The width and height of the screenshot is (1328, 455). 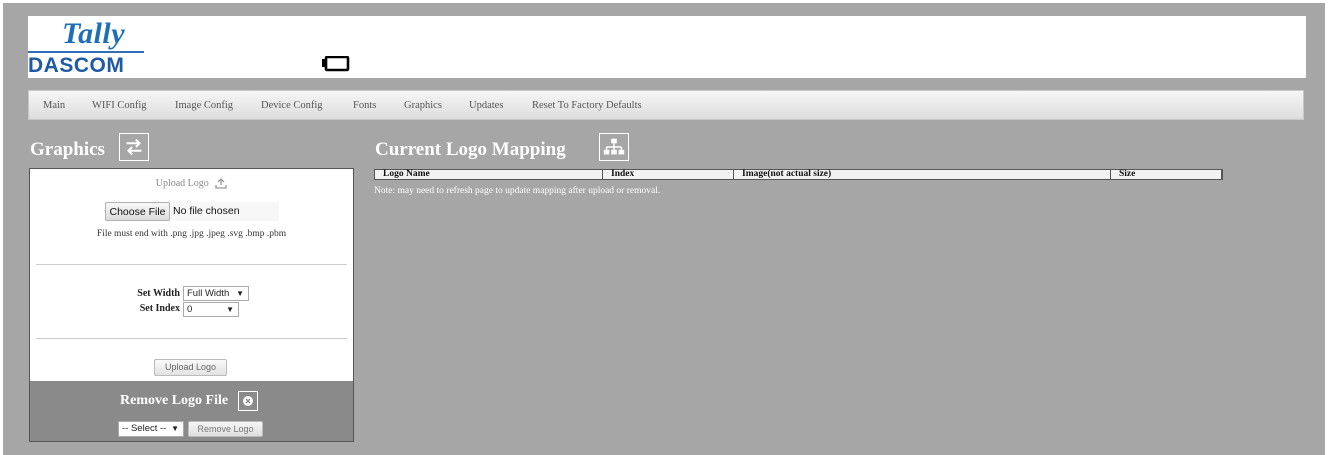 I want to click on remove-logo-button: Remove Logo, so click(x=225, y=429).